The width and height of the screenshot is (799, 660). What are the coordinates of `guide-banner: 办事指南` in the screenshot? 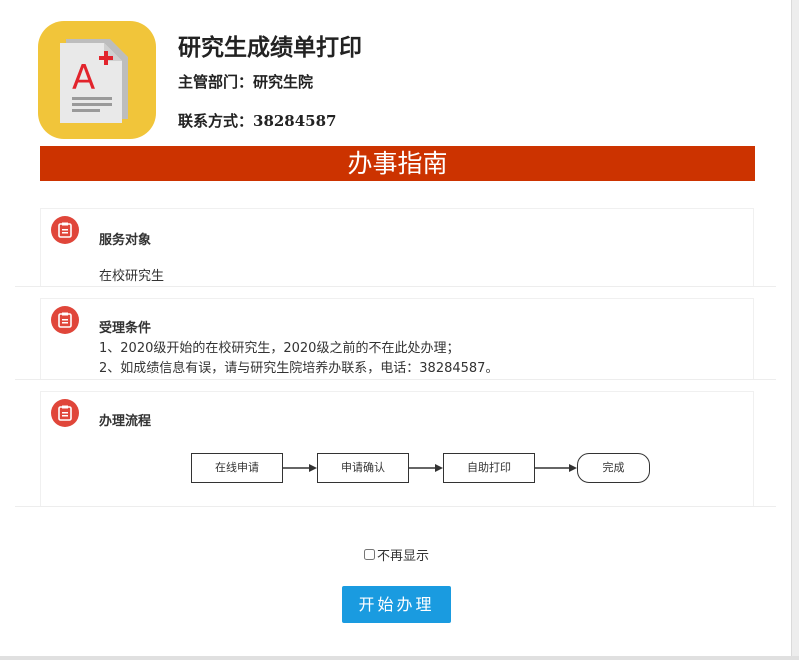 It's located at (397, 163).